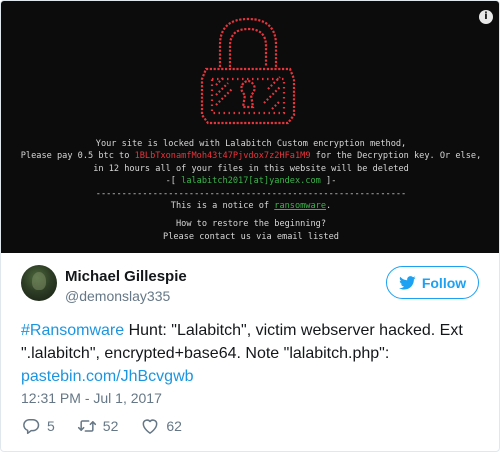 This screenshot has height=452, width=500. What do you see at coordinates (396, 156) in the screenshot?
I see `notice-payment-suffix: for the Decryption key. Or else,` at bounding box center [396, 156].